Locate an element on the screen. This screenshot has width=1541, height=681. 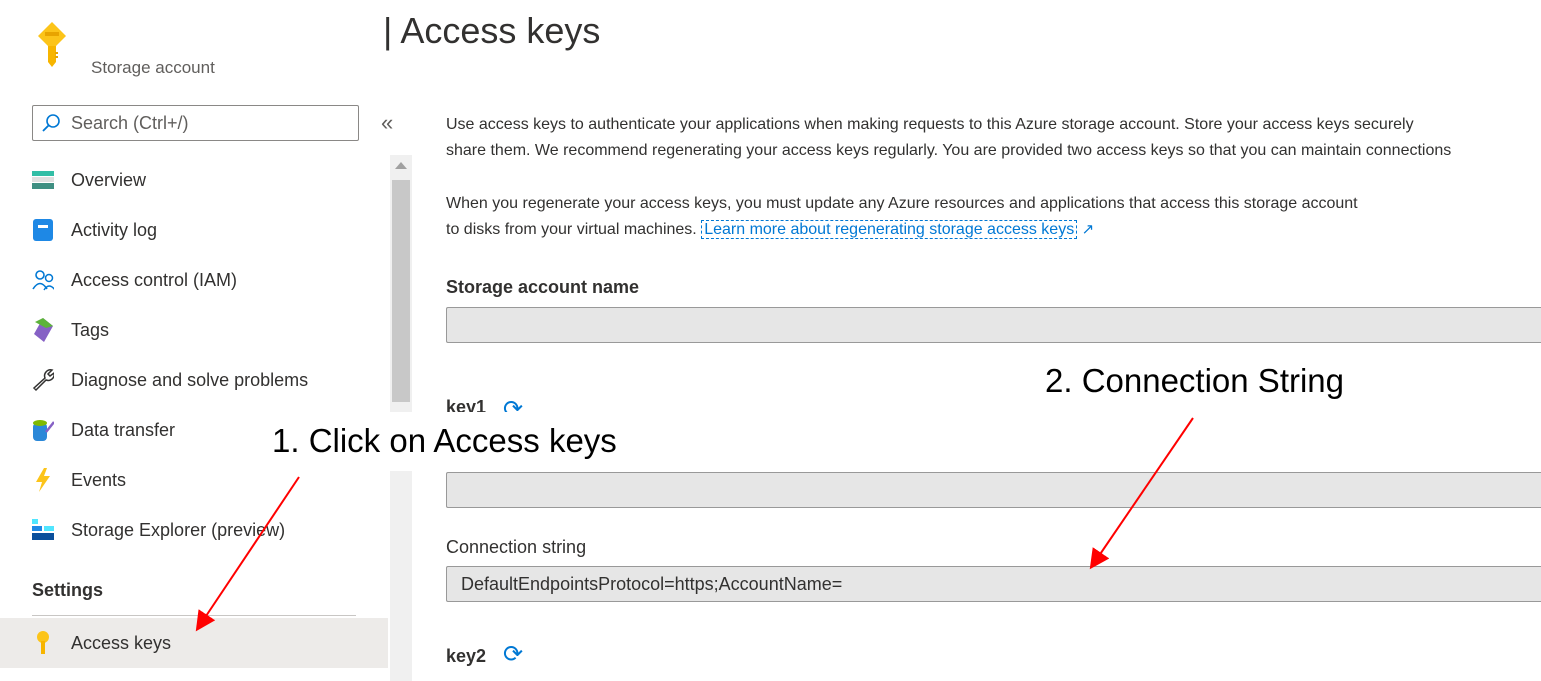
arrow-to-access-keys is located at coordinates (247, 554).